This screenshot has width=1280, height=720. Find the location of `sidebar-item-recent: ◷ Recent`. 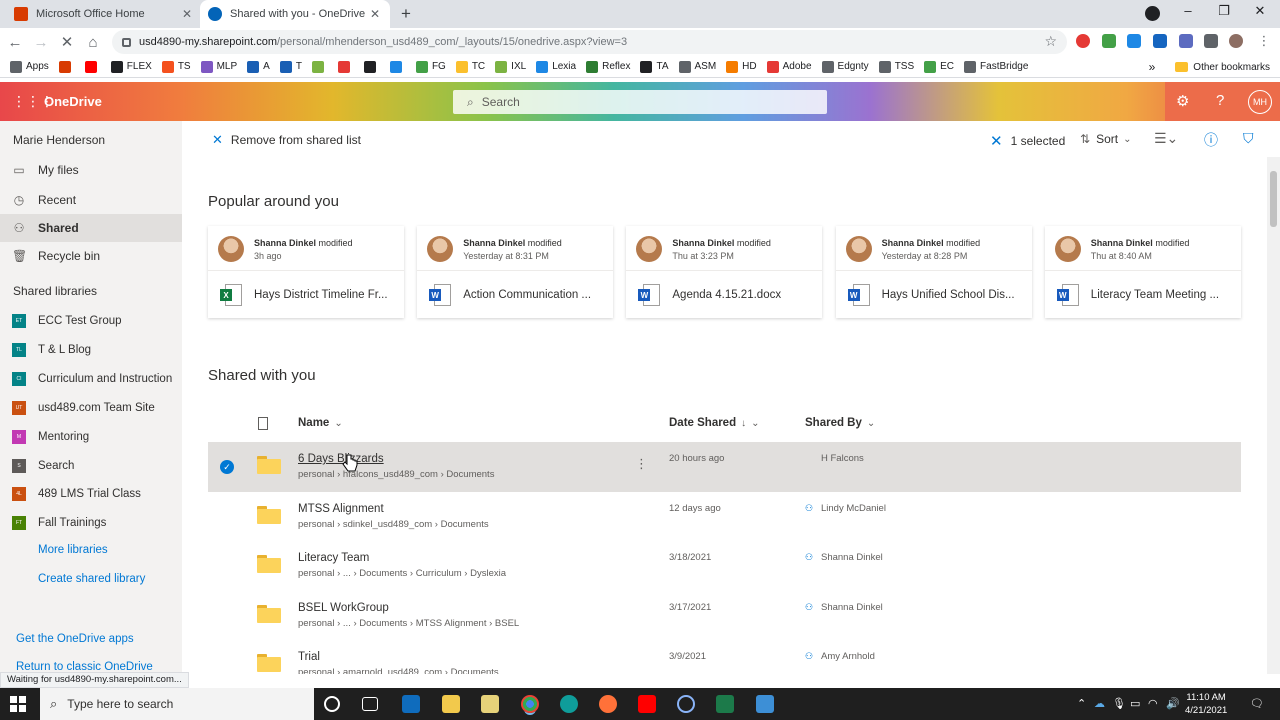

sidebar-item-recent: ◷ Recent is located at coordinates (91, 200).